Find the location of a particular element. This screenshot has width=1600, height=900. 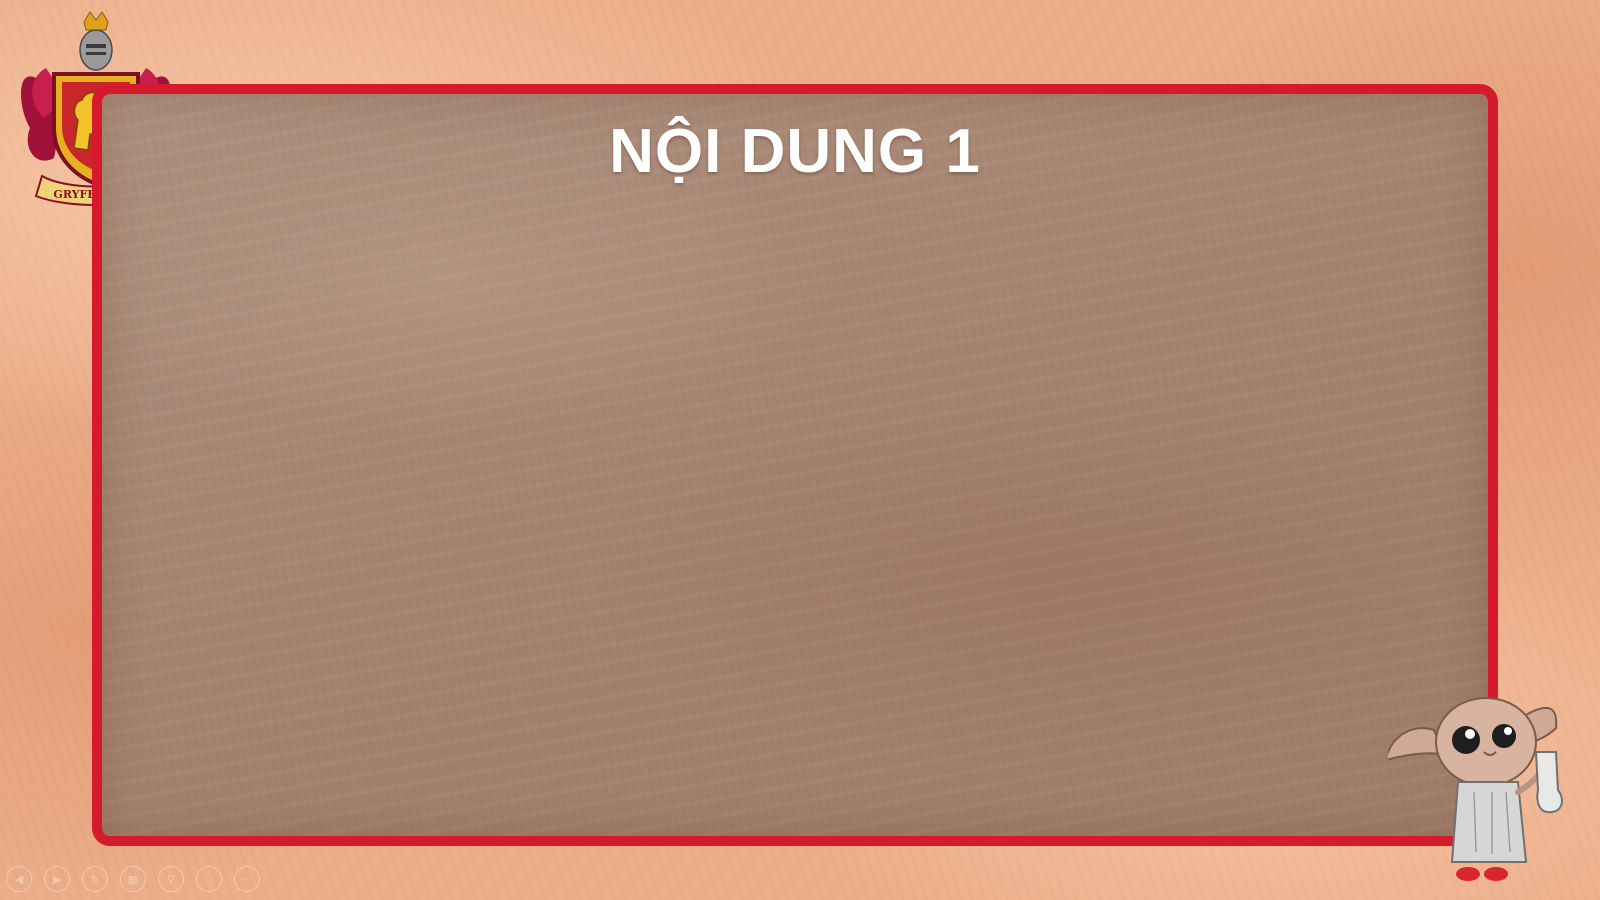

previous-slide-button: ◀ is located at coordinates (19, 879).